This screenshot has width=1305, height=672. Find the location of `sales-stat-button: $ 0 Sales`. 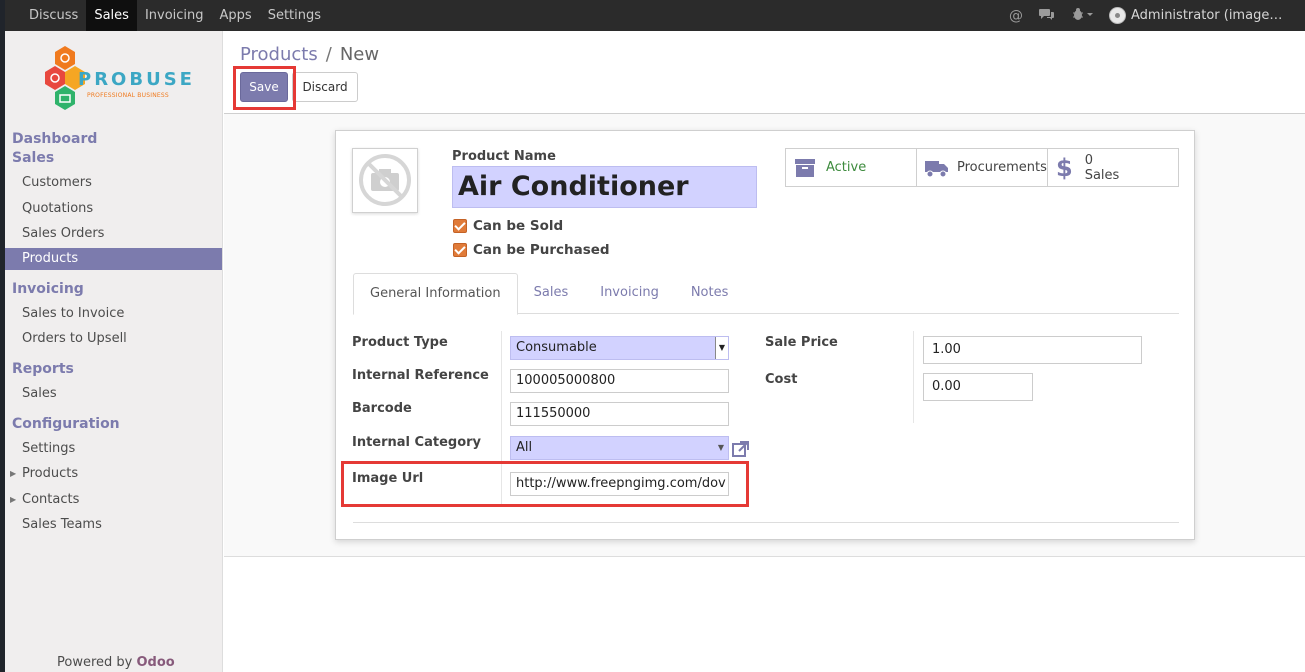

sales-stat-button: $ 0 Sales is located at coordinates (1113, 167).